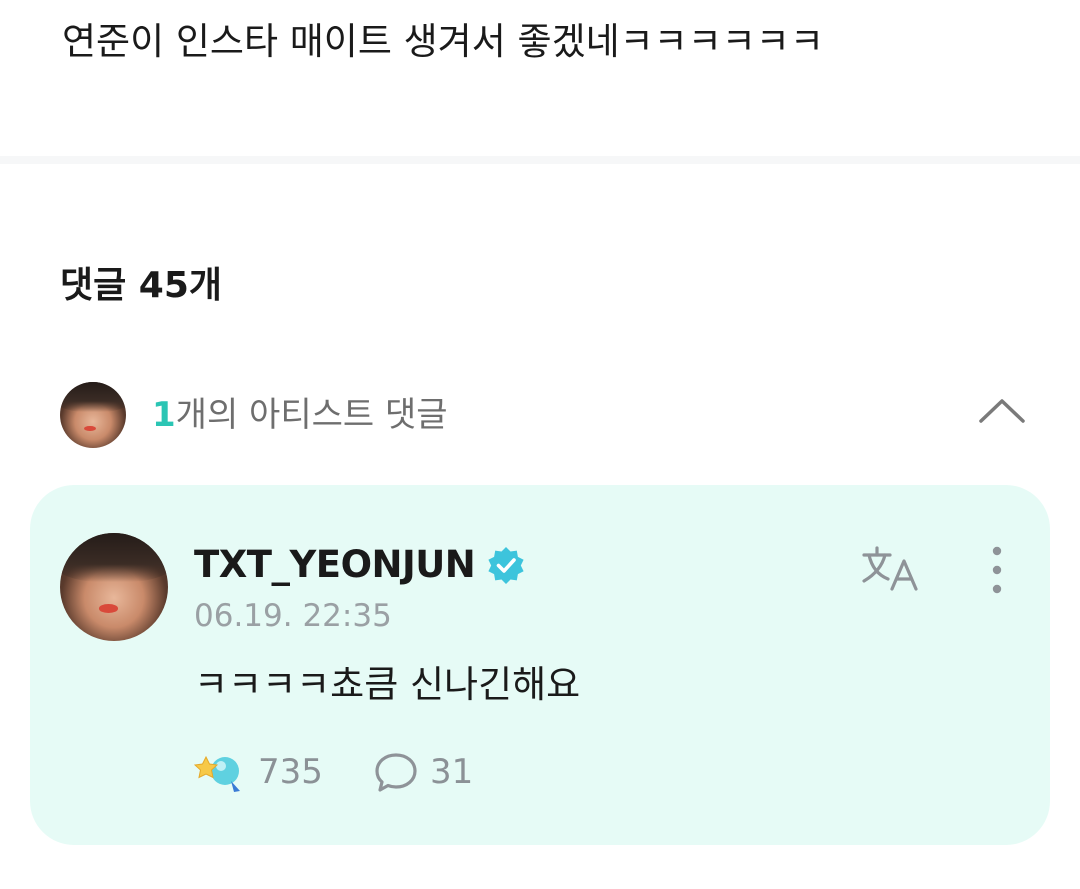 This screenshot has height=889, width=1080. What do you see at coordinates (452, 772) in the screenshot?
I see `reply-count: 31` at bounding box center [452, 772].